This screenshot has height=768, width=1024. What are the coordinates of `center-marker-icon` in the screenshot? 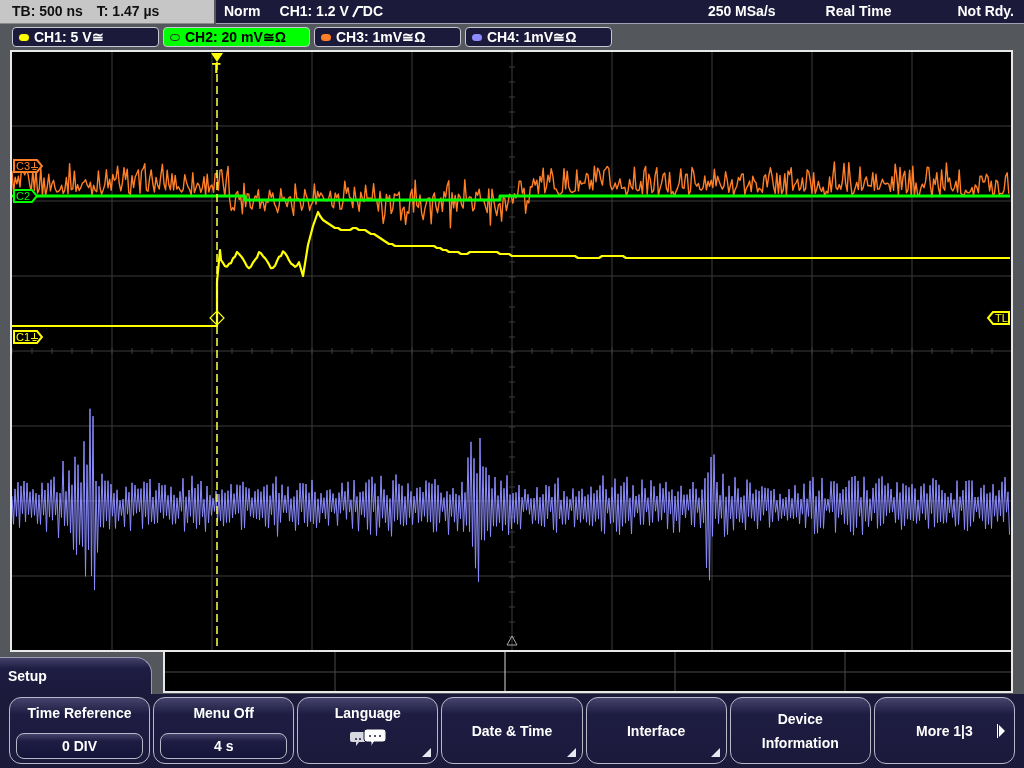 It's located at (512, 640).